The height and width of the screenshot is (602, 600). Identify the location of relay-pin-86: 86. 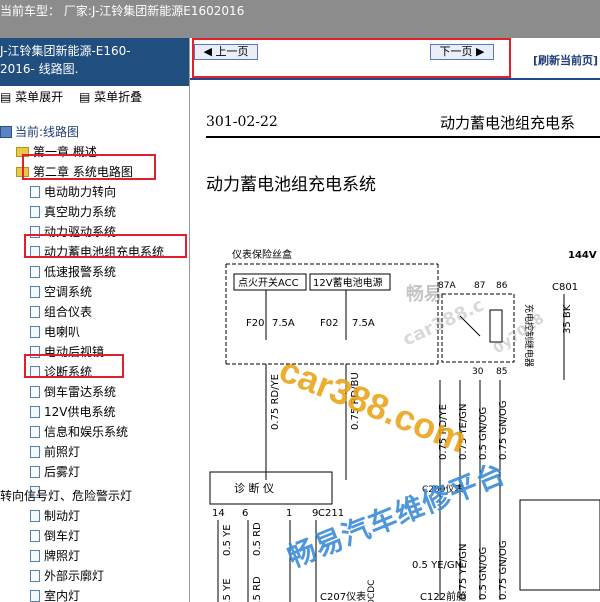
(502, 286).